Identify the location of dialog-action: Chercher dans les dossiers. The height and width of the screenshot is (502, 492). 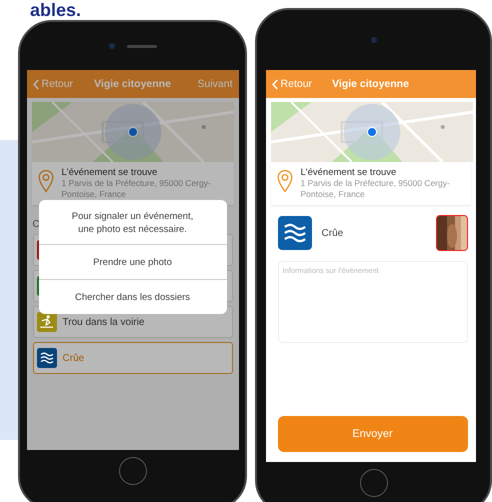
(132, 296).